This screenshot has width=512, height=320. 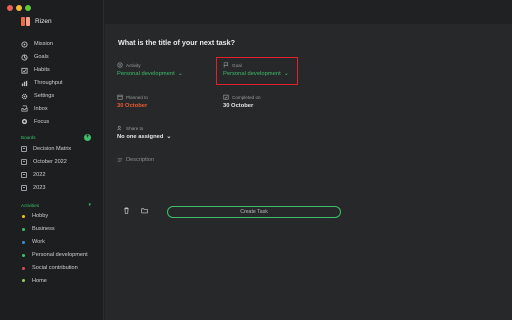 What do you see at coordinates (133, 65) in the screenshot?
I see `activity-label: Activity` at bounding box center [133, 65].